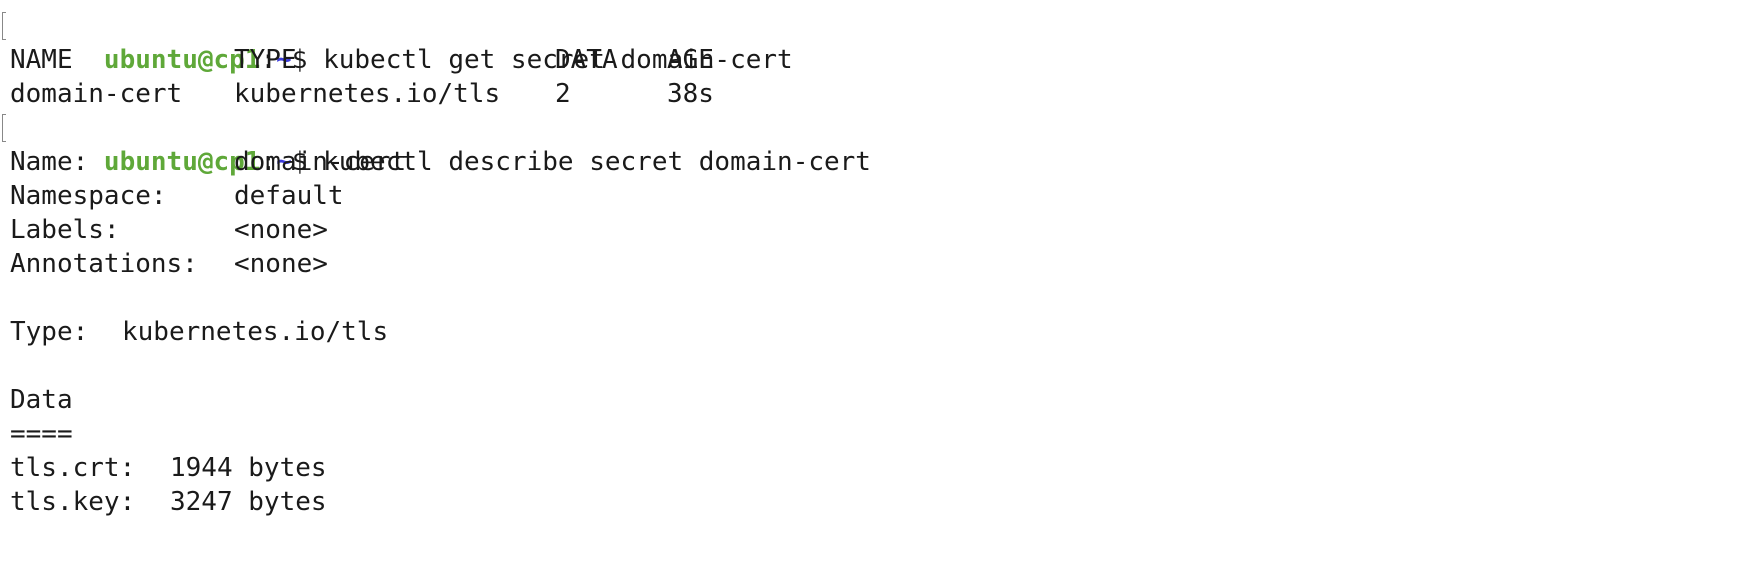  What do you see at coordinates (586, 60) in the screenshot?
I see `header-data: DATA` at bounding box center [586, 60].